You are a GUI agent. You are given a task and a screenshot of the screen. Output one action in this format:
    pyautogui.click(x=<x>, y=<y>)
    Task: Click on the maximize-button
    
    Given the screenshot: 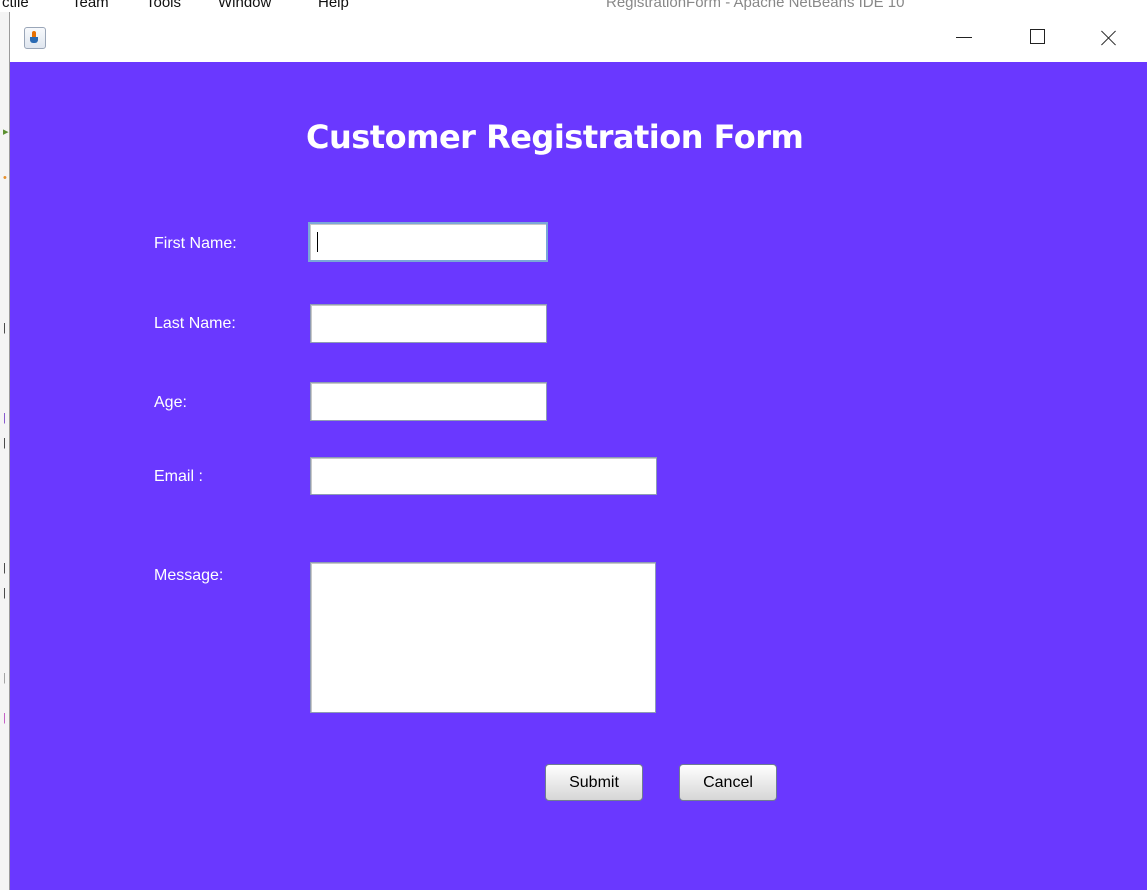 What is the action you would take?
    pyautogui.click(x=1036, y=37)
    